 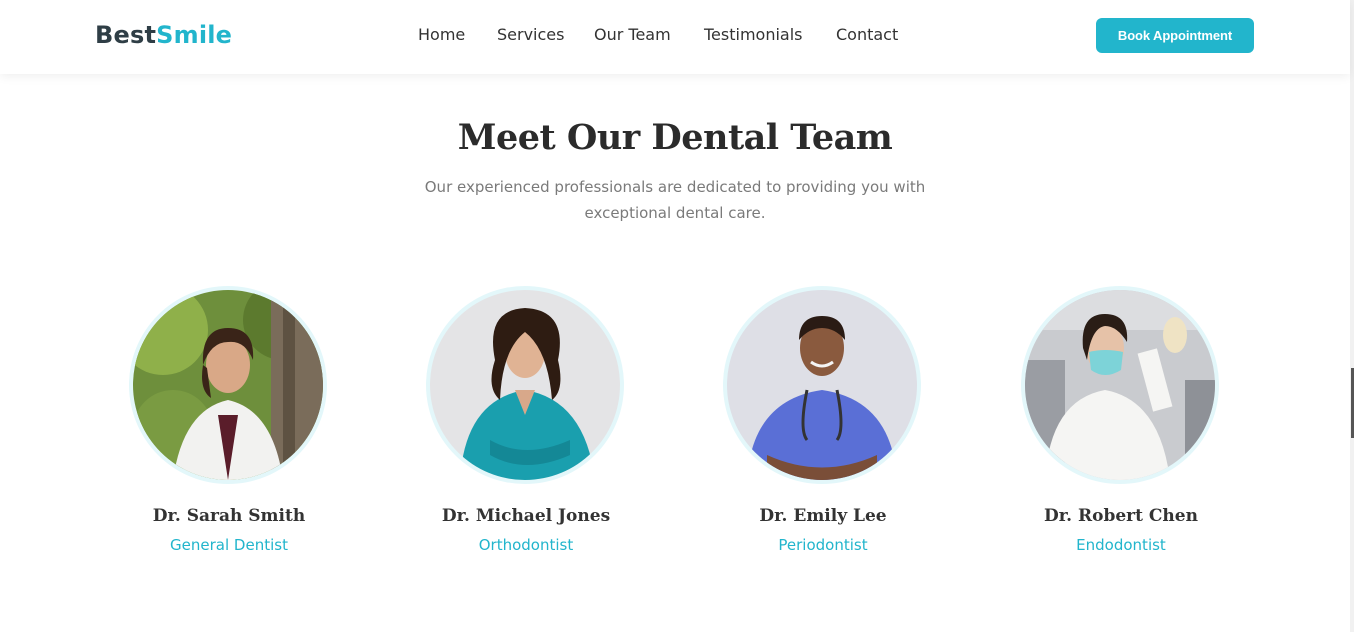 What do you see at coordinates (229, 545) in the screenshot?
I see `member-role: General Dentist` at bounding box center [229, 545].